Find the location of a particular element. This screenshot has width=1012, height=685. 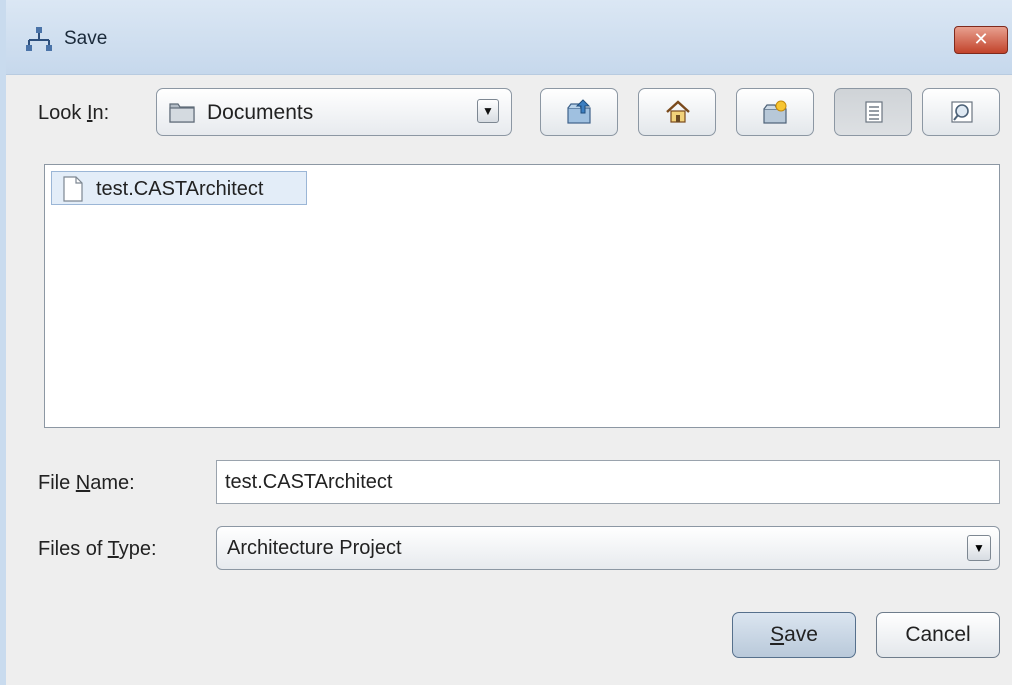

look-in-label: Look In: is located at coordinates (74, 113).